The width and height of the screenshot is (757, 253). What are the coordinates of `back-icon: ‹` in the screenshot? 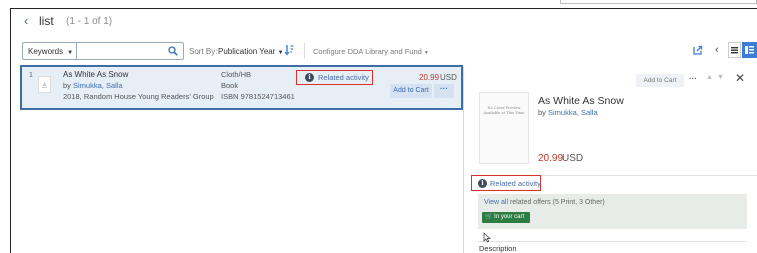 It's located at (29, 21).